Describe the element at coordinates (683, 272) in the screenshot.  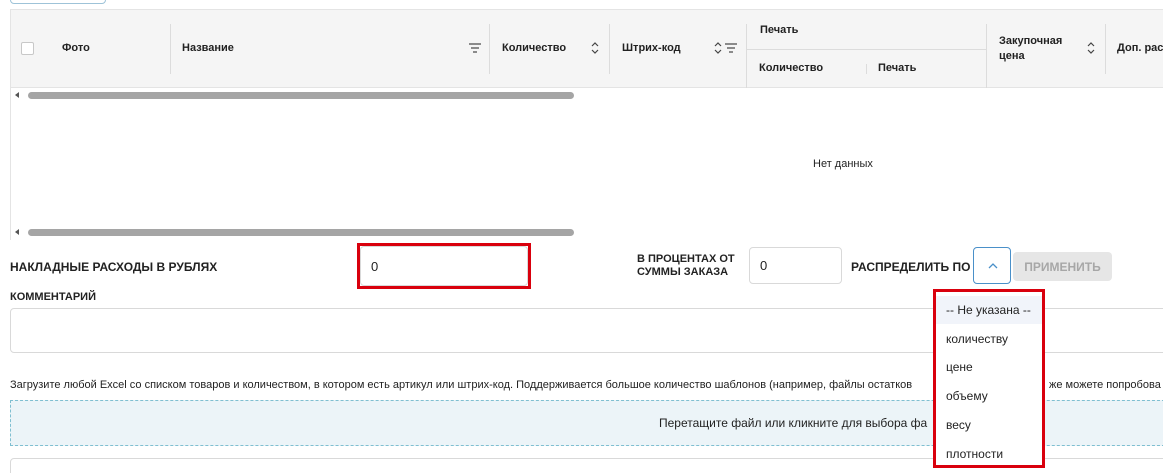
I see `percent-label-line2: СУММЫ ЗАКАЗА` at that location.